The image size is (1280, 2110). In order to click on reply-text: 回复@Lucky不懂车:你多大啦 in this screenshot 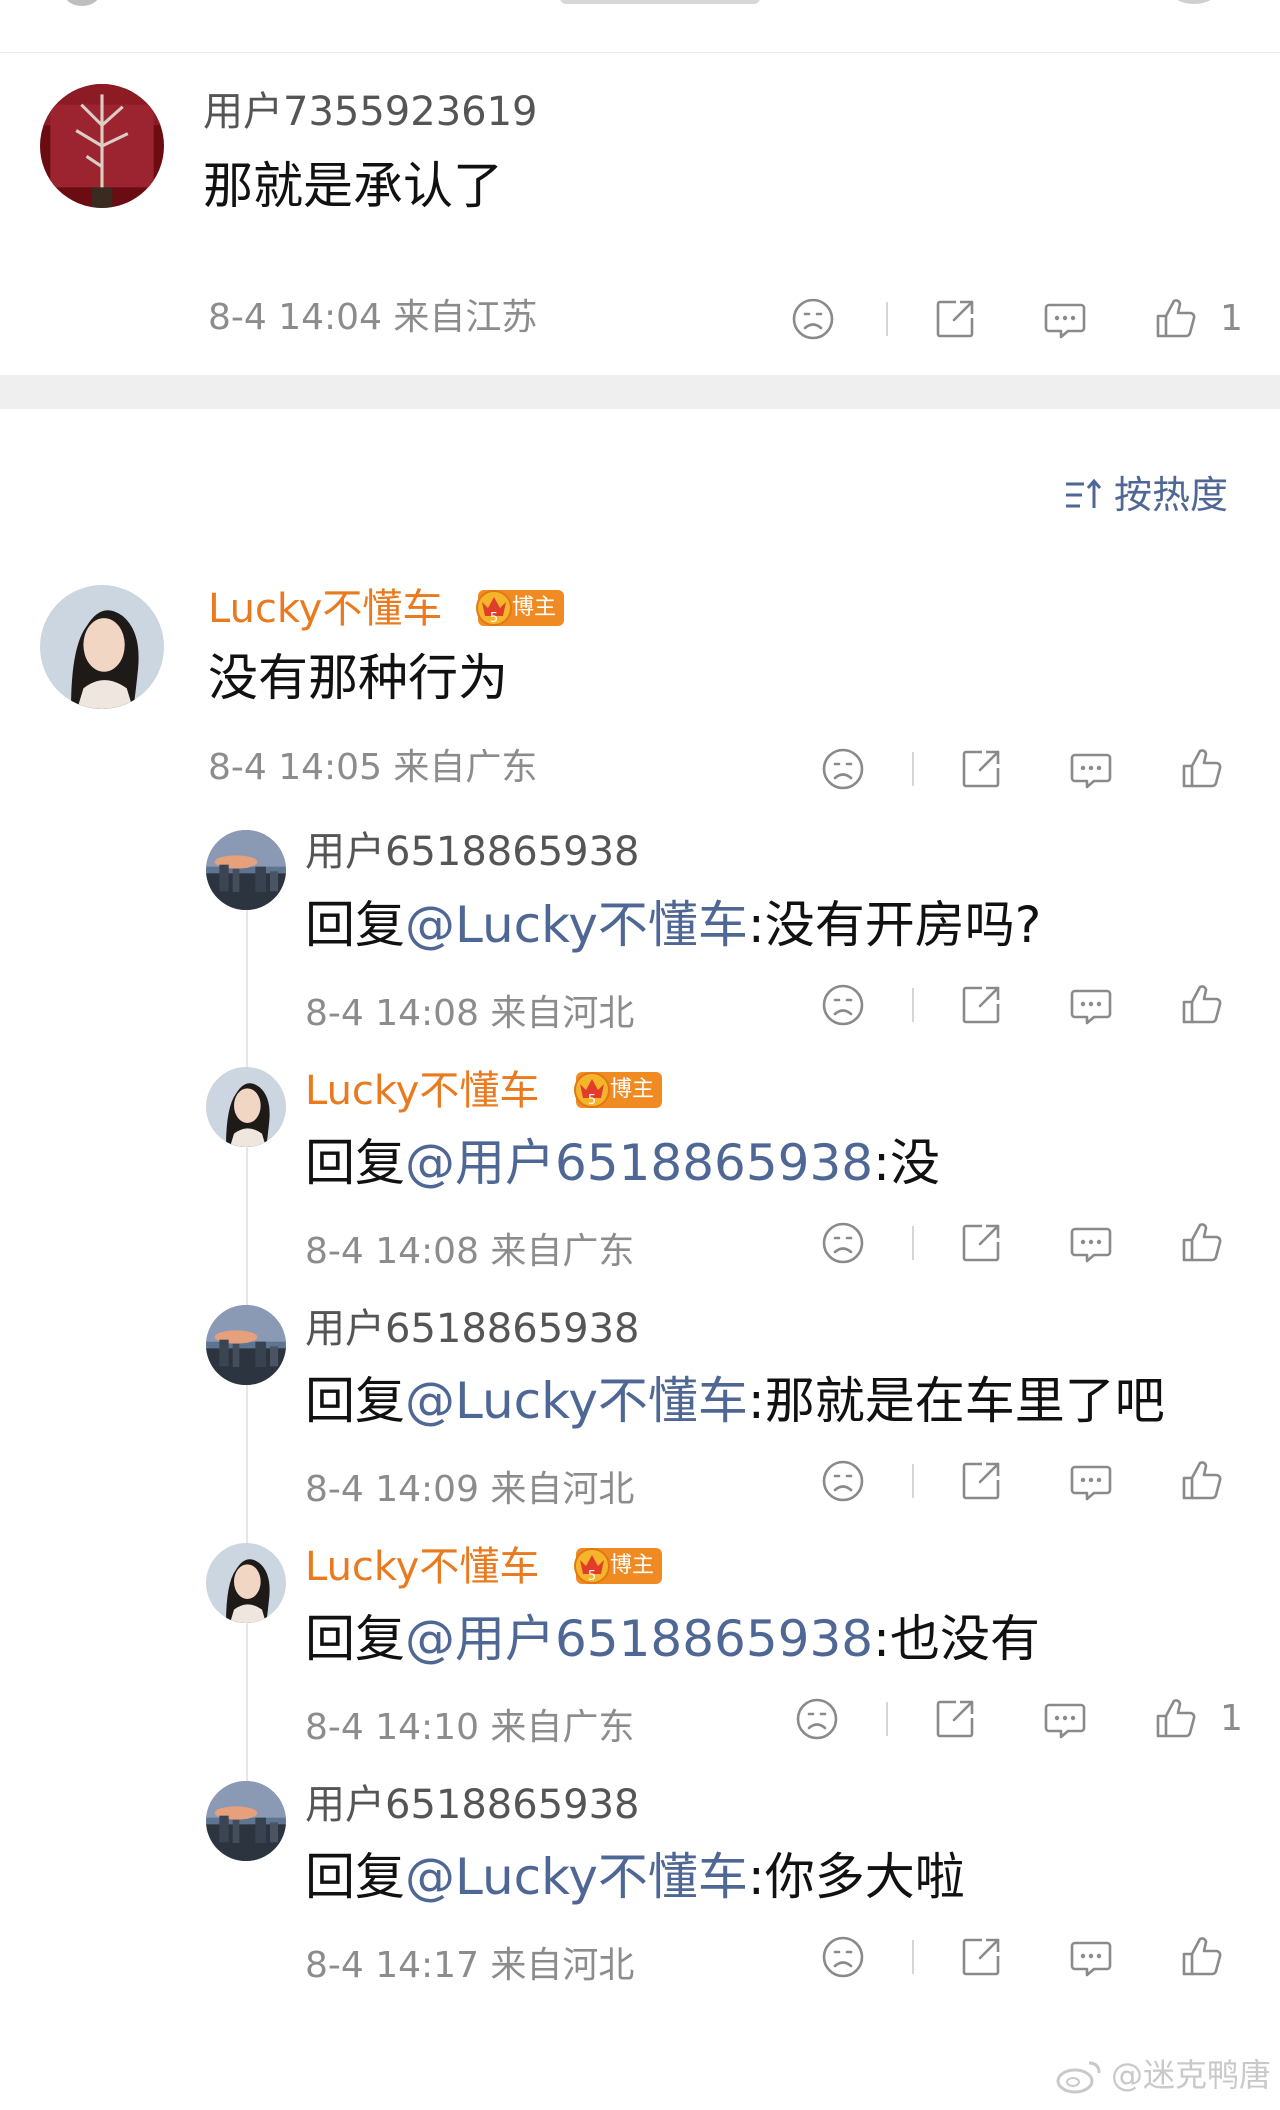, I will do `click(635, 1877)`.